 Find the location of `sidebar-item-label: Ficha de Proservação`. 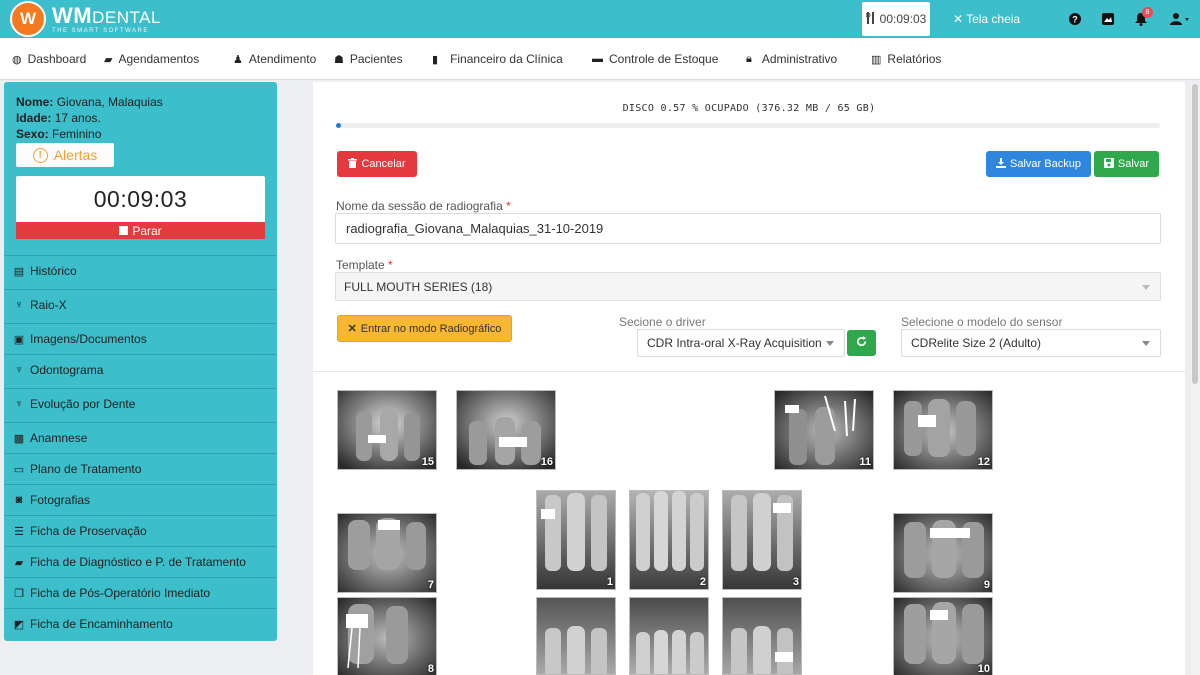

sidebar-item-label: Ficha de Proservação is located at coordinates (88, 531).